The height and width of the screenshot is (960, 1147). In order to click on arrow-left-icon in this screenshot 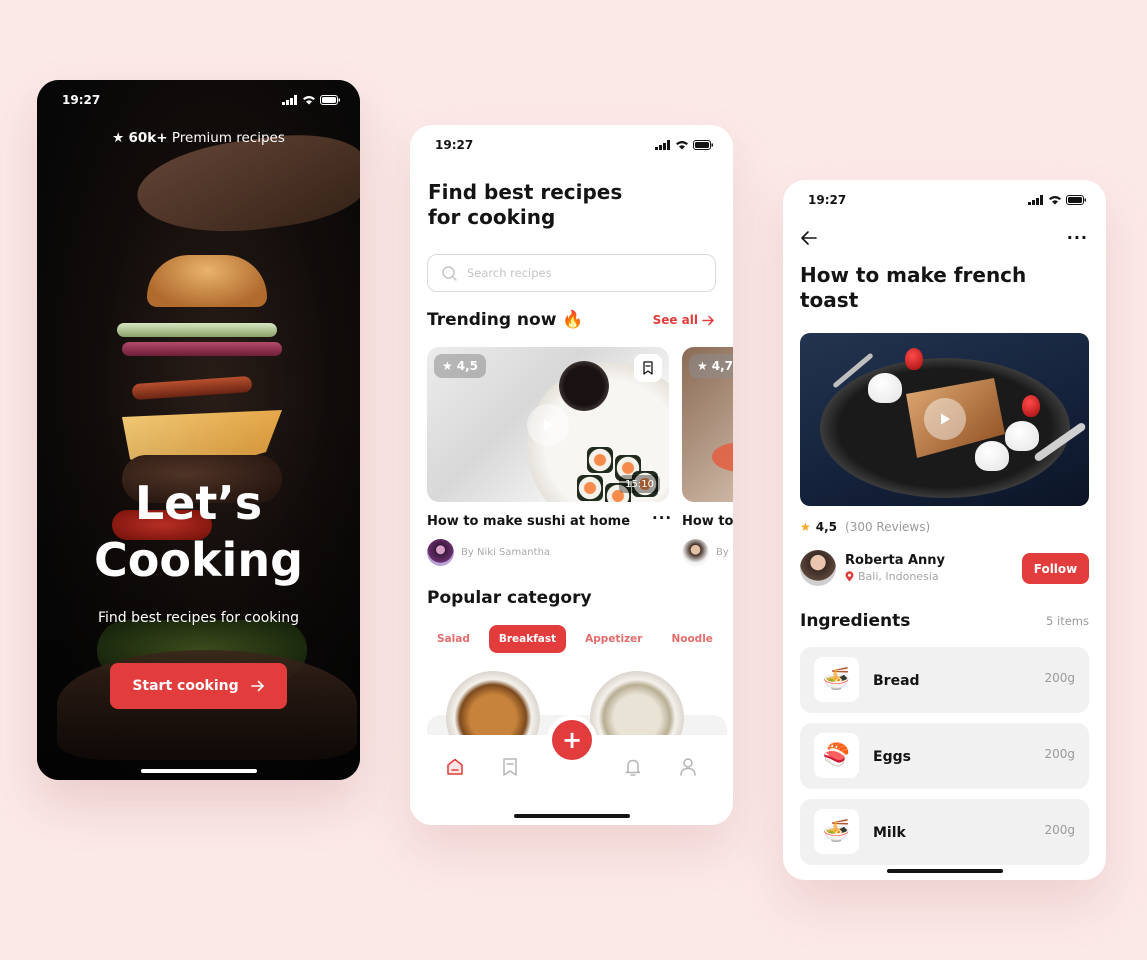, I will do `click(809, 238)`.